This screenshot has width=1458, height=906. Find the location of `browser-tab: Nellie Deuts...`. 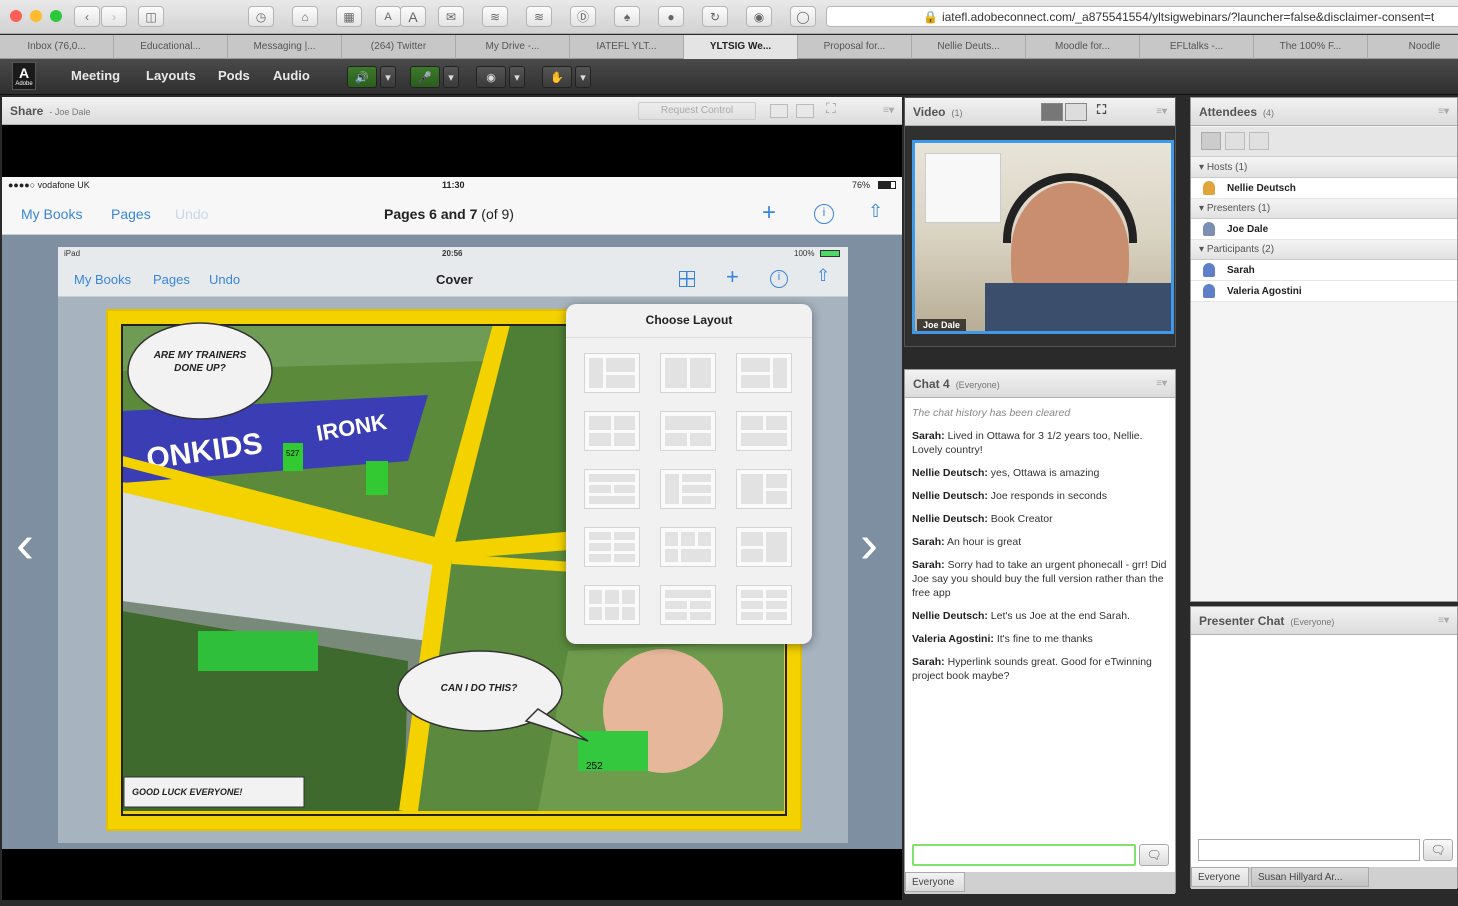

browser-tab: Nellie Deuts... is located at coordinates (969, 47).